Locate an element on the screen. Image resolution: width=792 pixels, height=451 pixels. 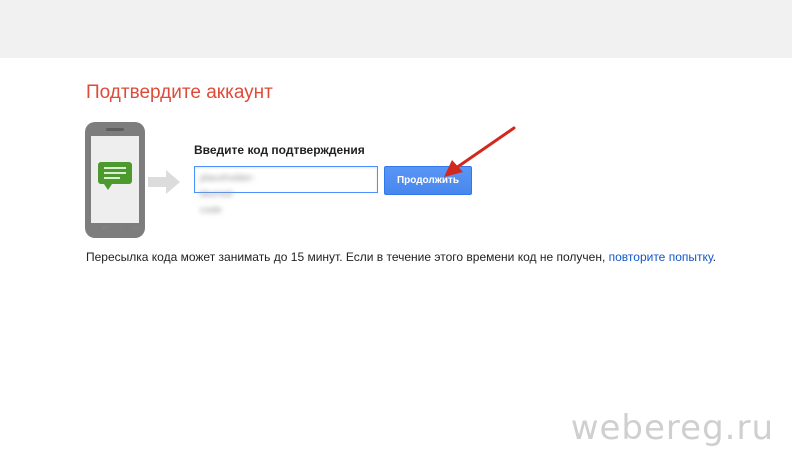
phone-screen: ↩ ⌂ ▭ is located at coordinates (115, 184).